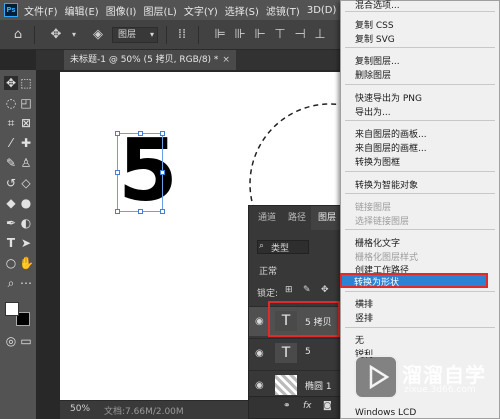 The image size is (500, 419). Describe the element at coordinates (26, 143) in the screenshot. I see `healing-brush-icon: ✚` at that location.